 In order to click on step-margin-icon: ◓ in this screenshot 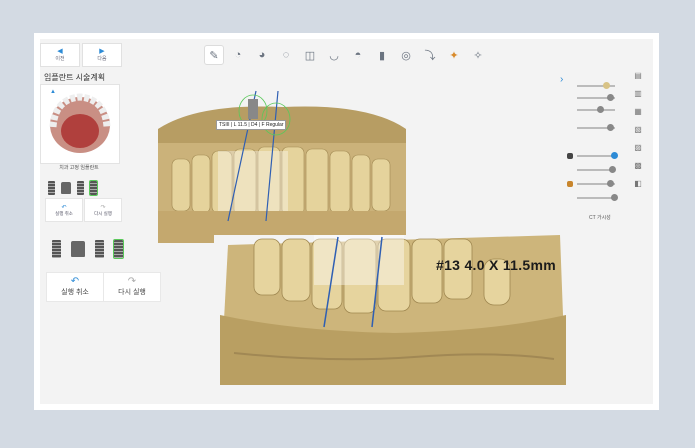, I will do `click(358, 55)`.